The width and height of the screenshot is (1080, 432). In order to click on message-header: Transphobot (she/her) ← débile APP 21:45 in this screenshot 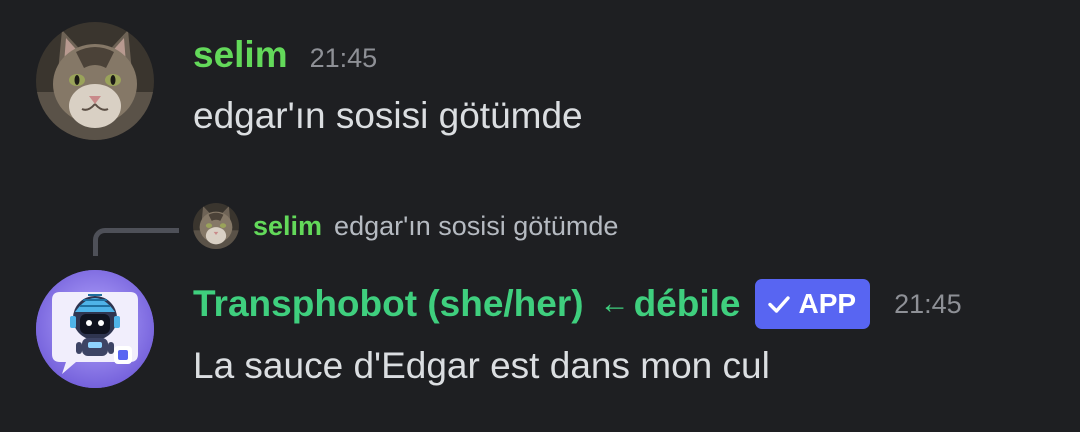, I will do `click(577, 304)`.